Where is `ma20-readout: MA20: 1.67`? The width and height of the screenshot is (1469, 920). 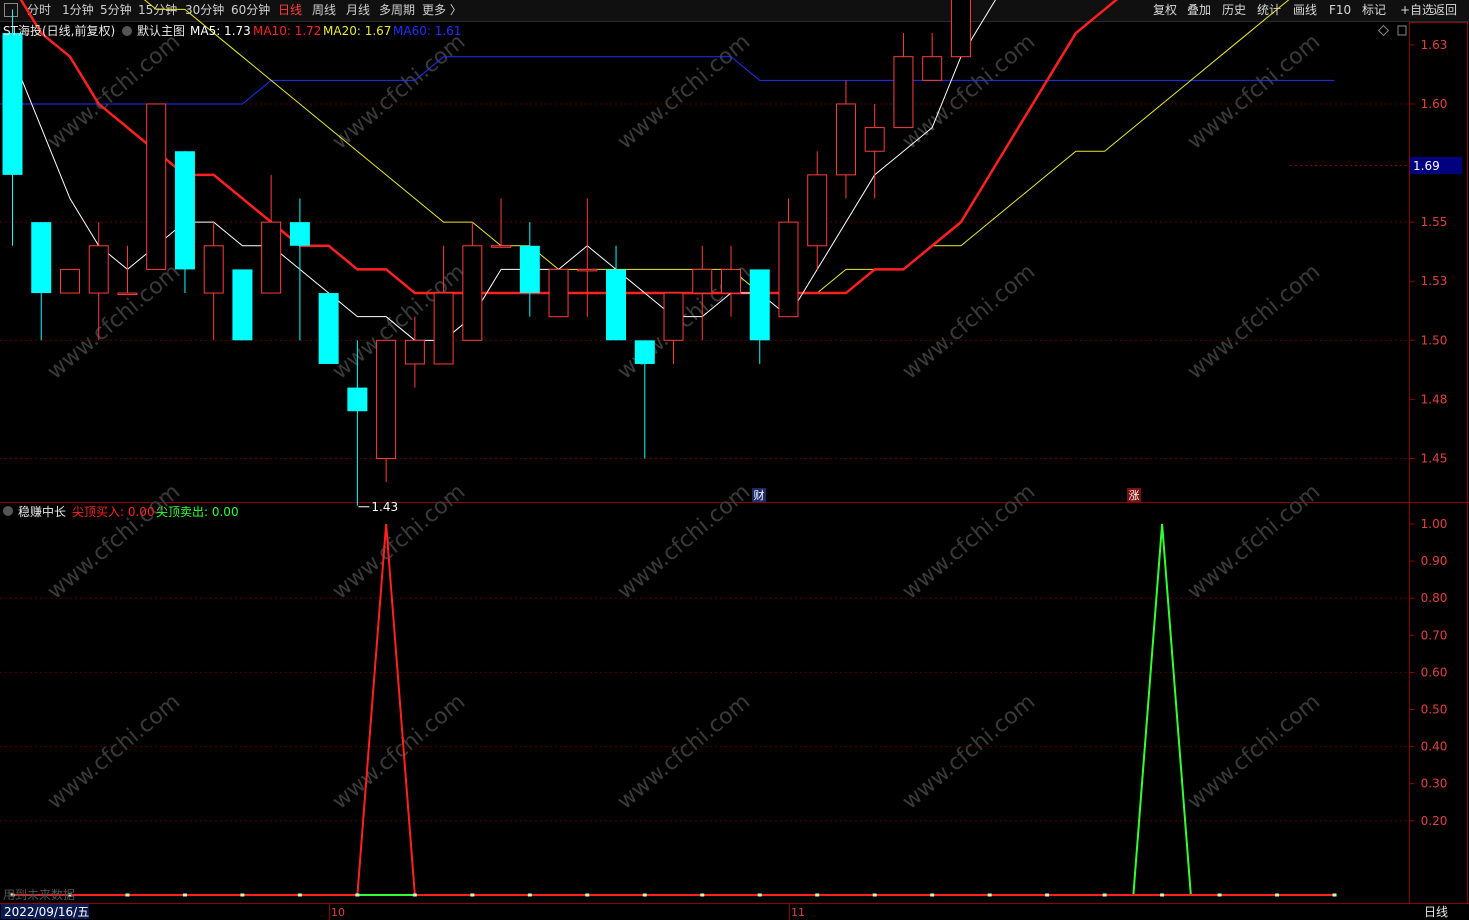 ma20-readout: MA20: 1.67 is located at coordinates (357, 31).